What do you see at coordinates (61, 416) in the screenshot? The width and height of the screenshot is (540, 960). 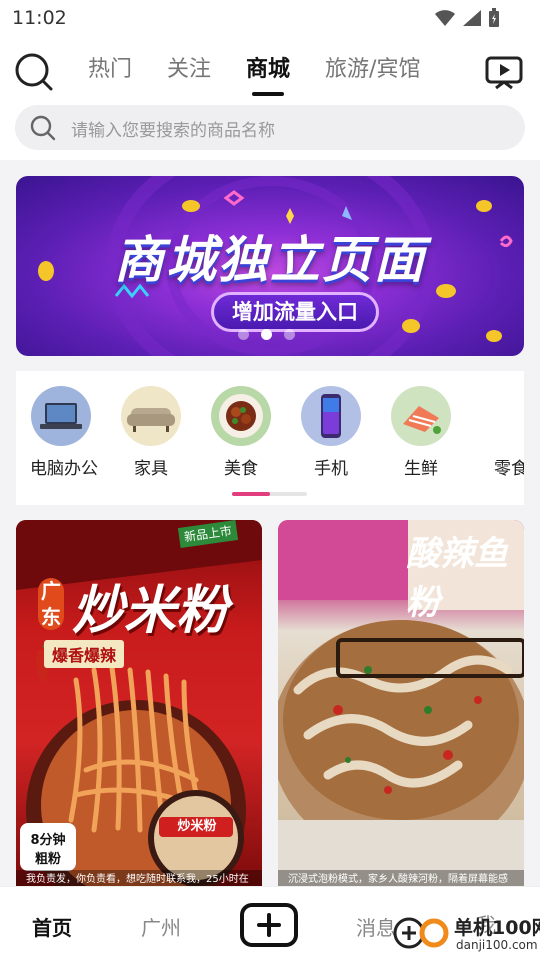 I see `laptop-icon` at bounding box center [61, 416].